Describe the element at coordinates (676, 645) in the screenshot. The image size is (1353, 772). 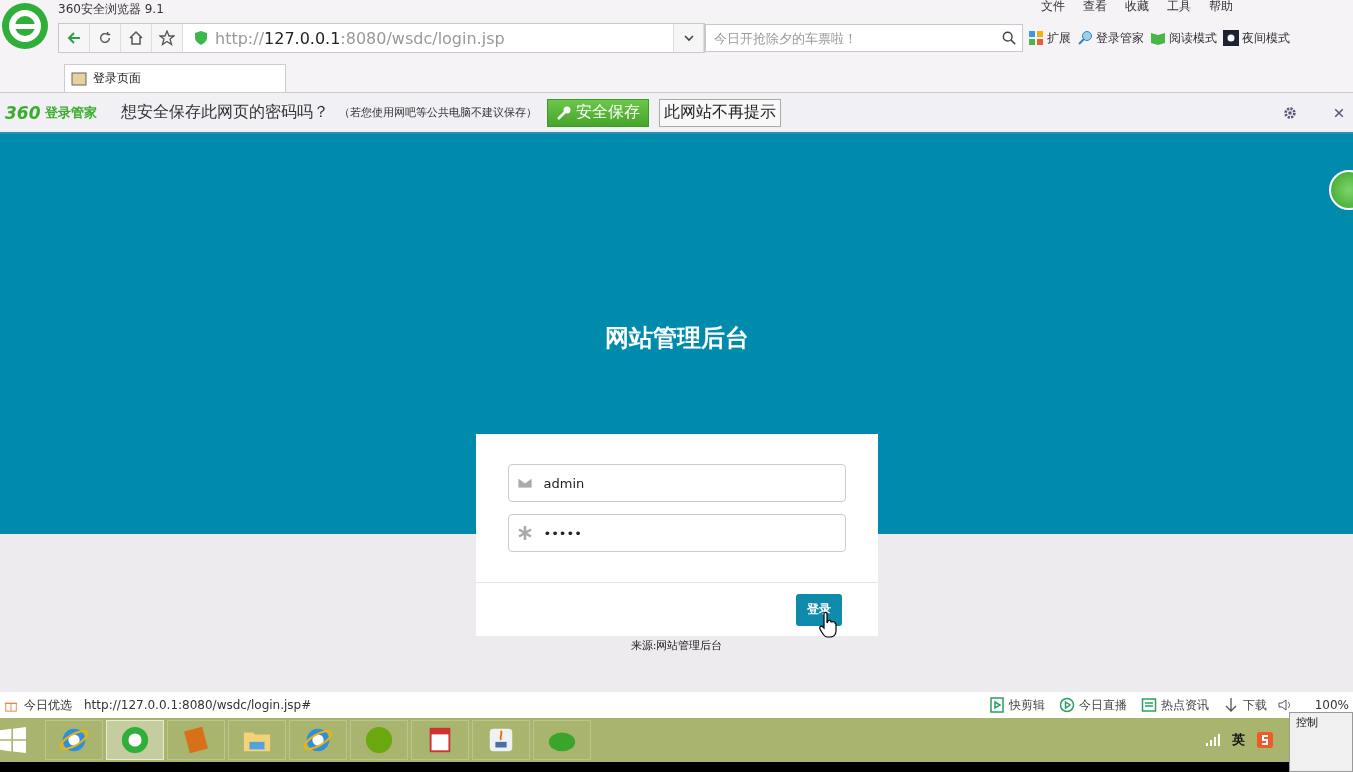
I see `source-text: 来源:网站管理后台` at that location.